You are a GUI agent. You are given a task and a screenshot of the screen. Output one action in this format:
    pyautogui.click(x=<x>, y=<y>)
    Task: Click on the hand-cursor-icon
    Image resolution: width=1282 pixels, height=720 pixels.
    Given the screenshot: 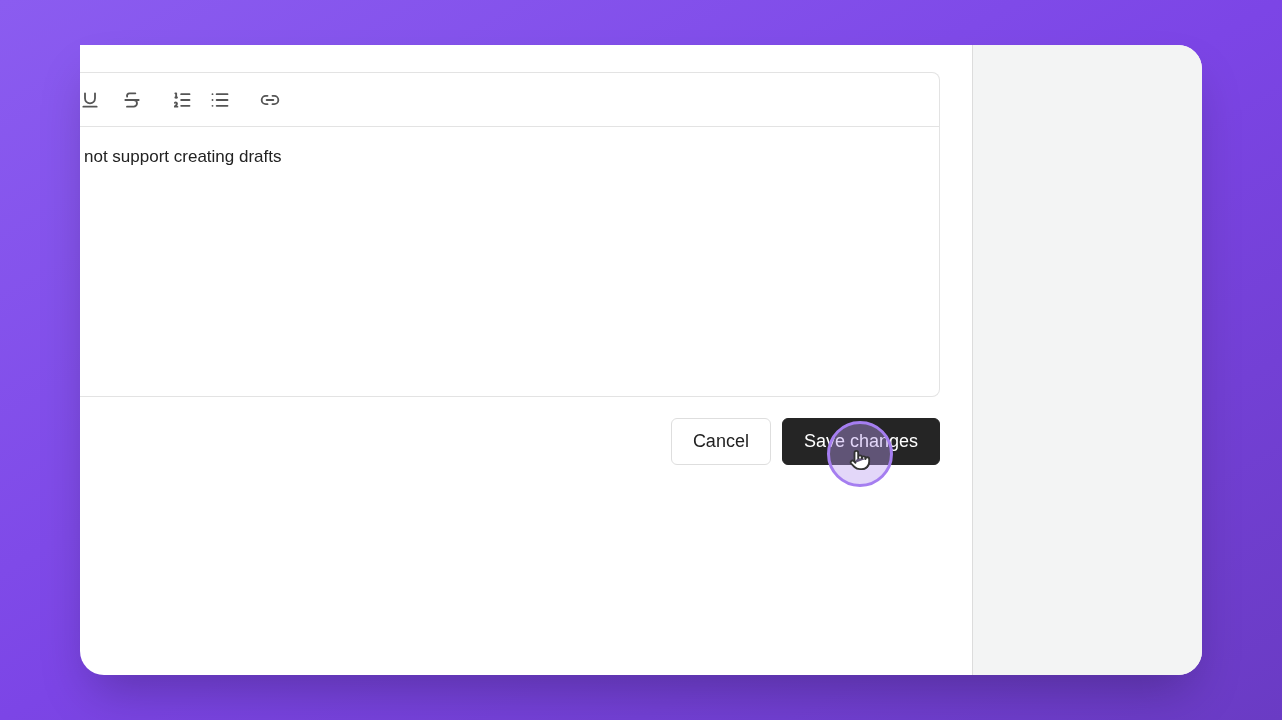 What is the action you would take?
    pyautogui.click(x=859, y=460)
    